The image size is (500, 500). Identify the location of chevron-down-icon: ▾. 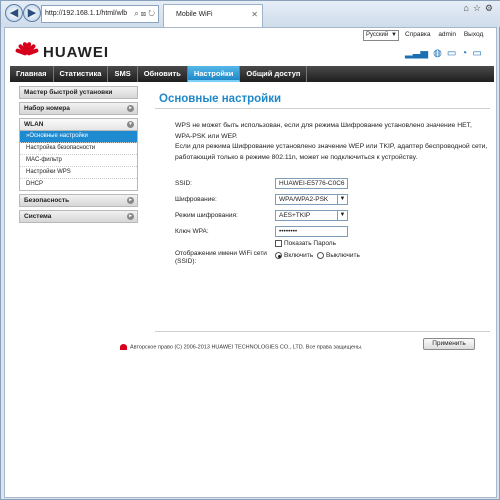
(130, 124).